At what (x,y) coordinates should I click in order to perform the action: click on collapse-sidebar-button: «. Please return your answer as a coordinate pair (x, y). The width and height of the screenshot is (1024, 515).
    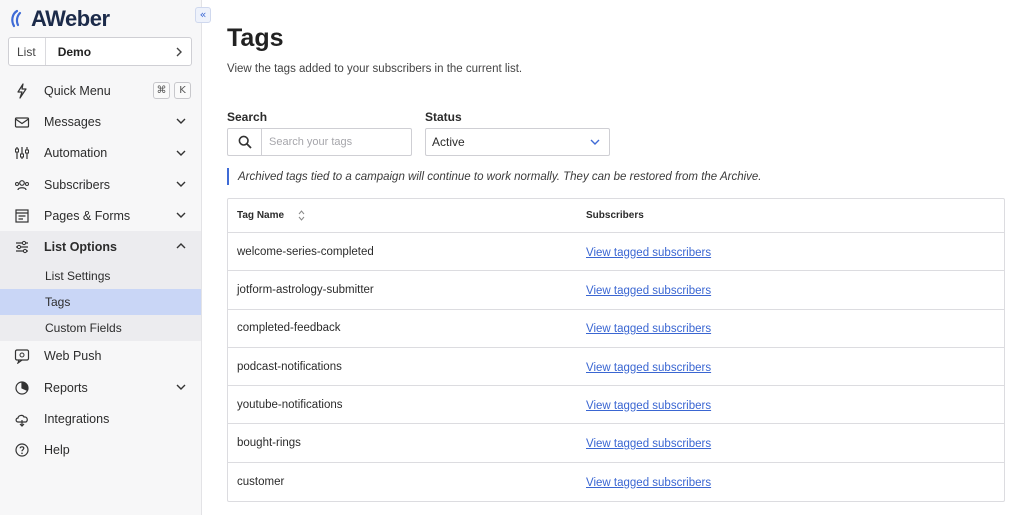
    Looking at the image, I should click on (203, 15).